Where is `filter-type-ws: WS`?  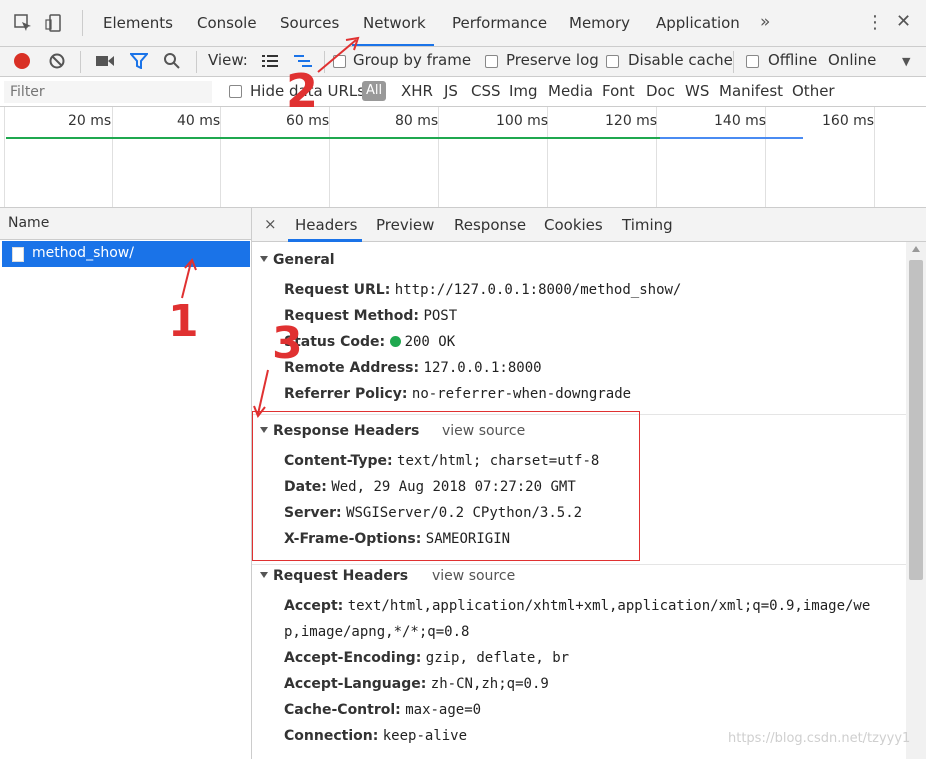 filter-type-ws: WS is located at coordinates (697, 91).